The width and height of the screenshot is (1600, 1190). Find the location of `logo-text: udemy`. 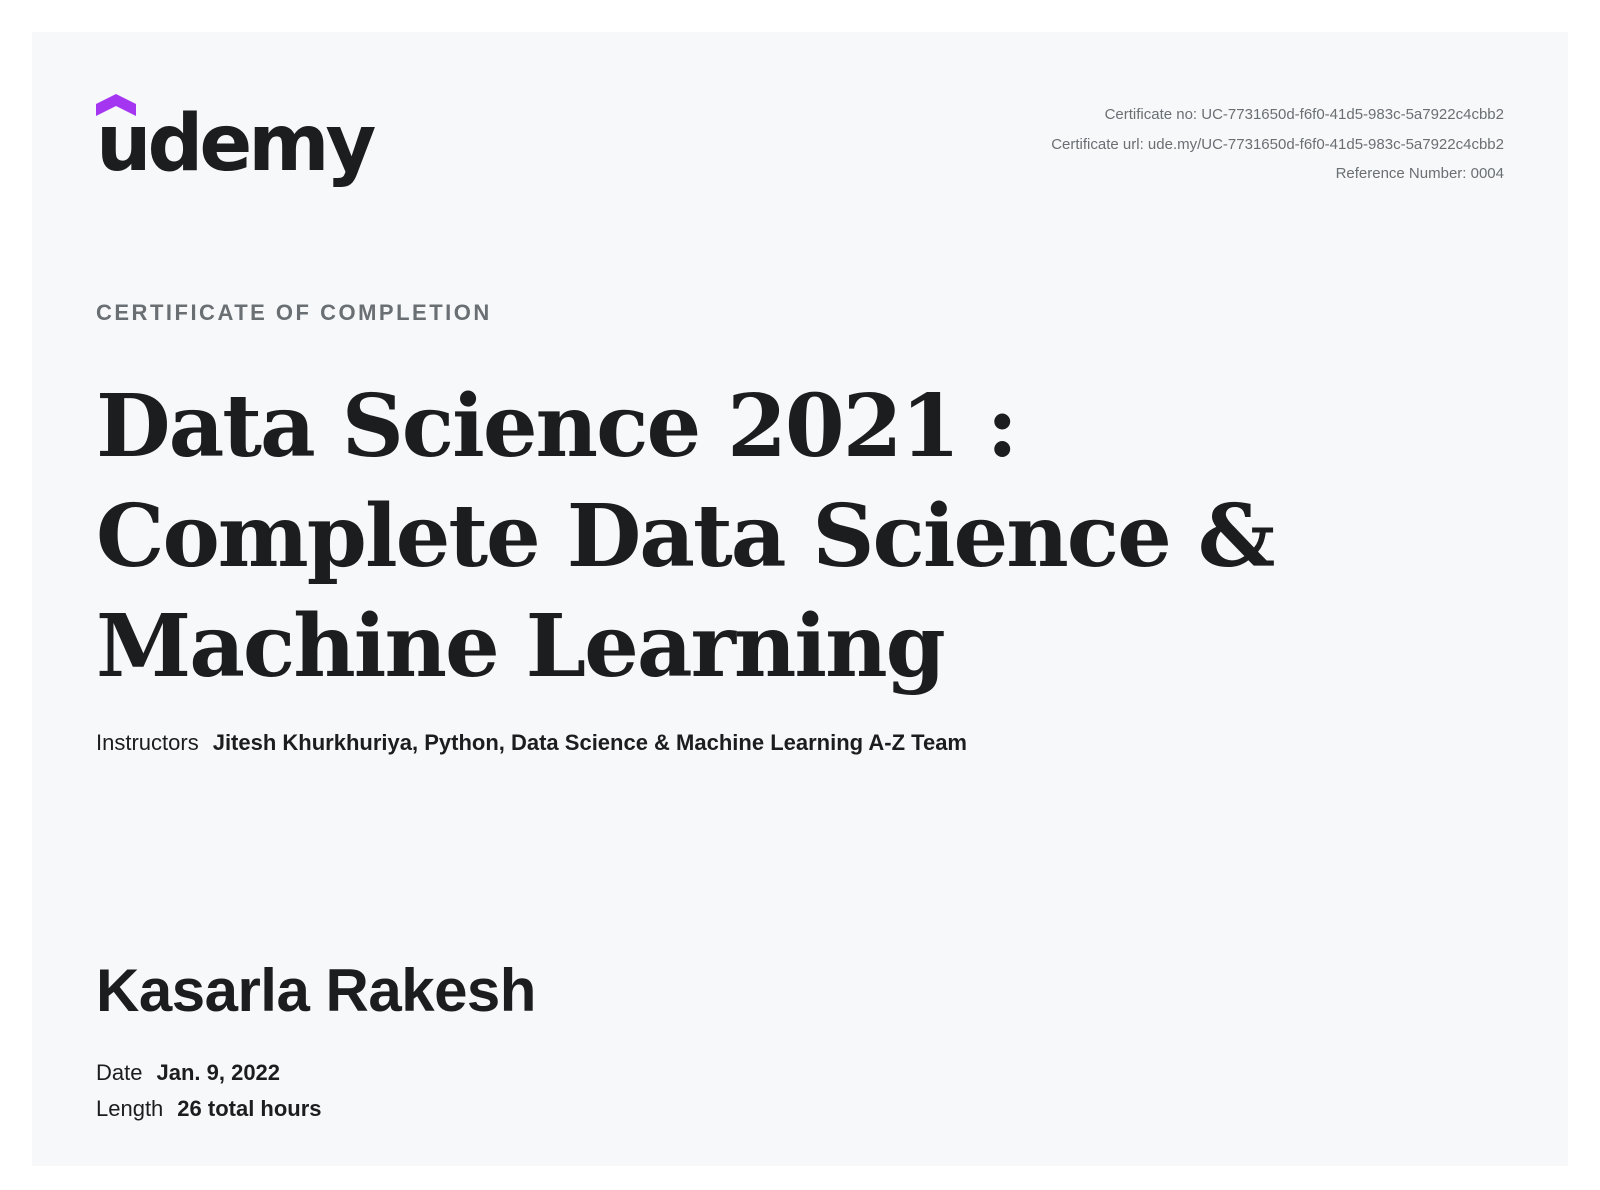

logo-text: udemy is located at coordinates (236, 144).